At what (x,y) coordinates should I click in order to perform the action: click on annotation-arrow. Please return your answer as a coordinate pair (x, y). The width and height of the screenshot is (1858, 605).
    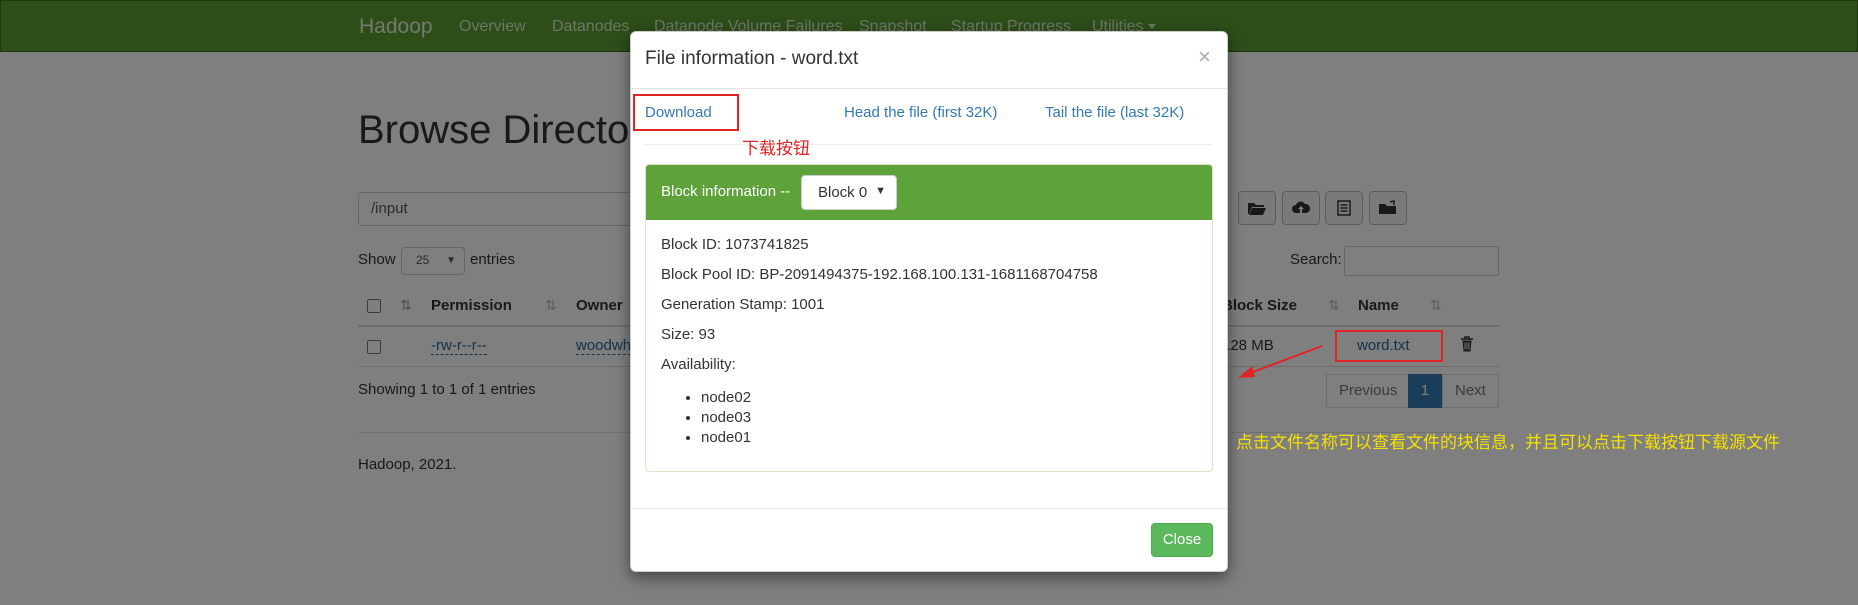
    Looking at the image, I should click on (1280, 361).